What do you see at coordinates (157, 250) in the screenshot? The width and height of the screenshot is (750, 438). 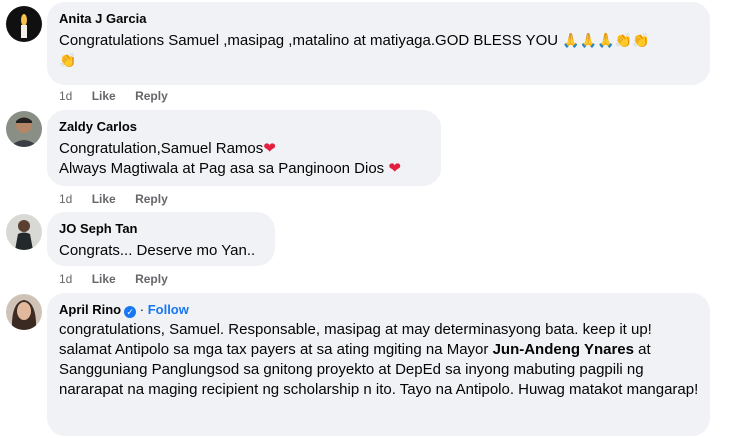 I see `comment-text: Congrats... Deserve mo Yan..` at bounding box center [157, 250].